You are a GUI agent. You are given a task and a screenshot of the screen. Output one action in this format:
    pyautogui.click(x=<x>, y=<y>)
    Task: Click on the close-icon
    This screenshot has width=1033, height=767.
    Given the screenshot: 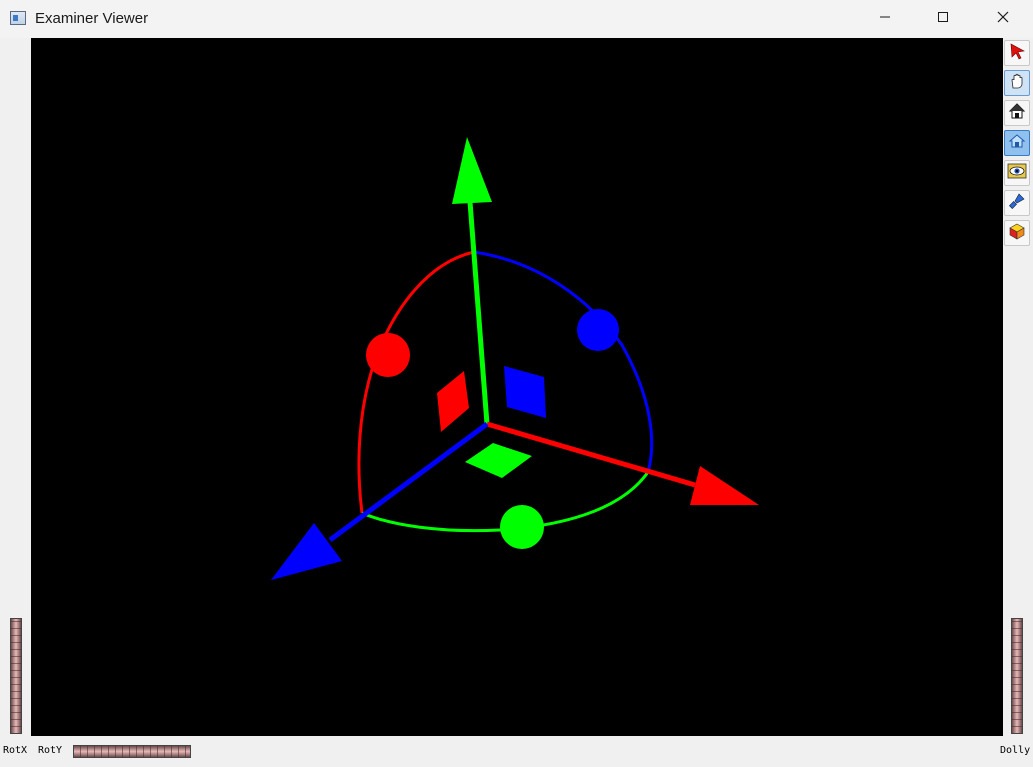 What is the action you would take?
    pyautogui.click(x=1003, y=19)
    